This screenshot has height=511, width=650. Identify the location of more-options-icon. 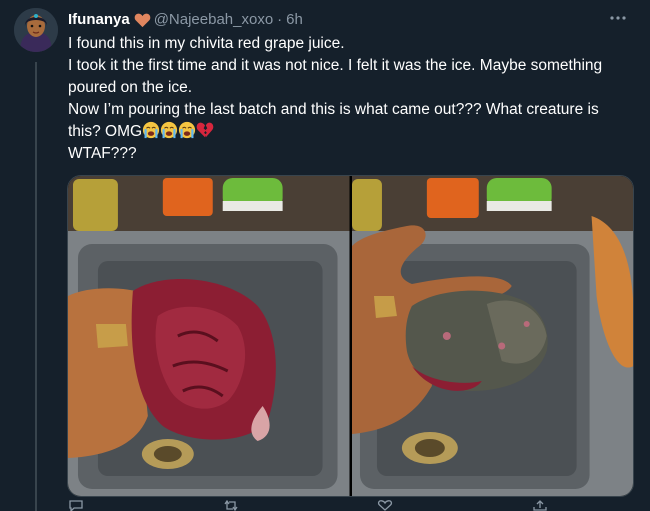
(618, 18).